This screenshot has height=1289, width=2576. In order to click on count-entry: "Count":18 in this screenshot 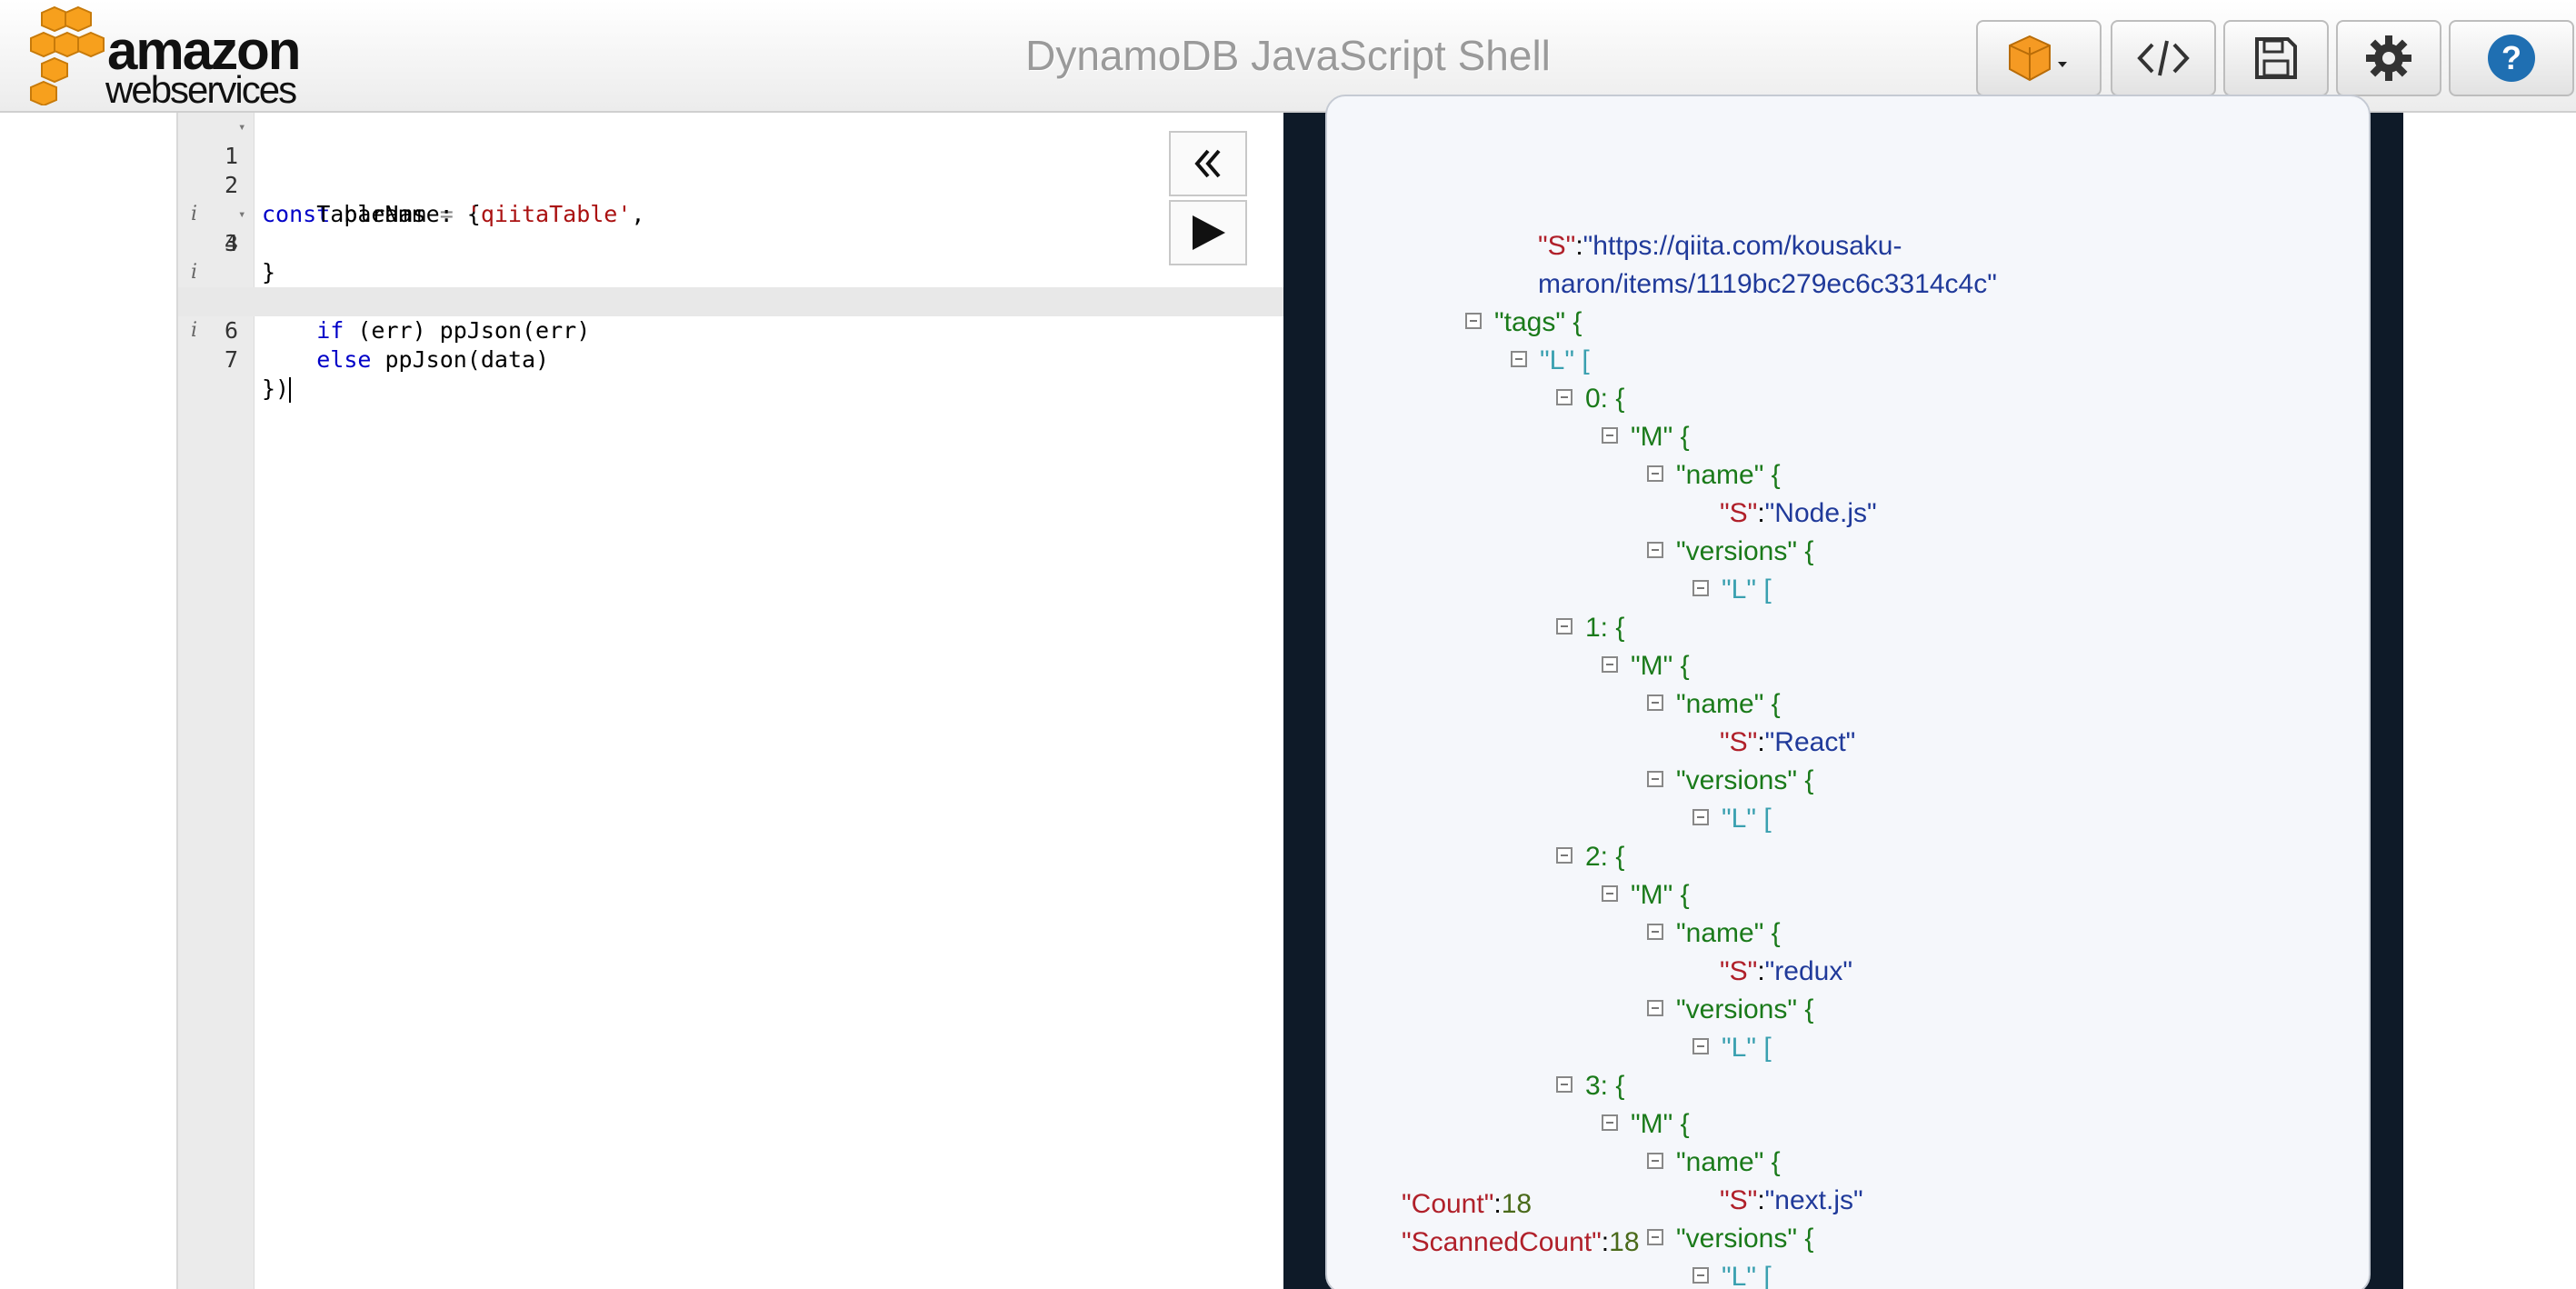, I will do `click(1467, 1204)`.